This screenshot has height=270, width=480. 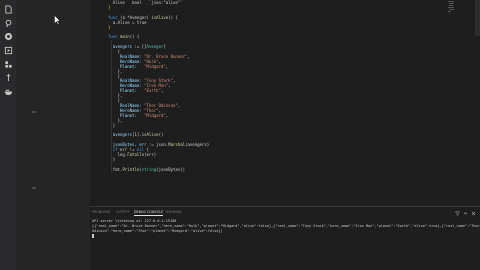 I want to click on source-control-icon, so click(x=8, y=36).